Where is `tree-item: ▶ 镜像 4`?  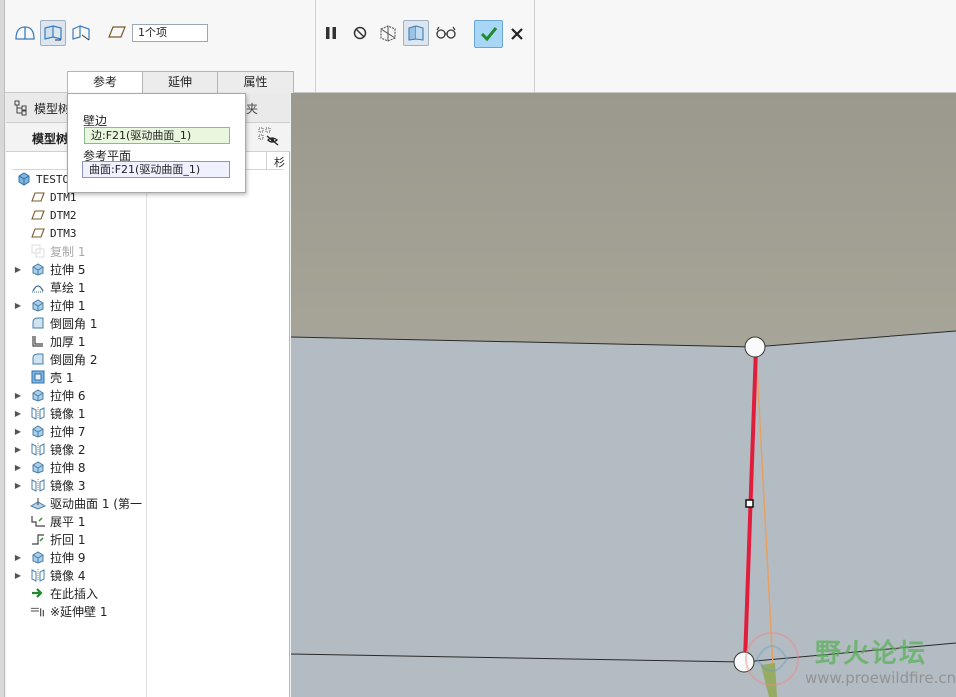
tree-item: ▶ 镜像 4 is located at coordinates (49, 575).